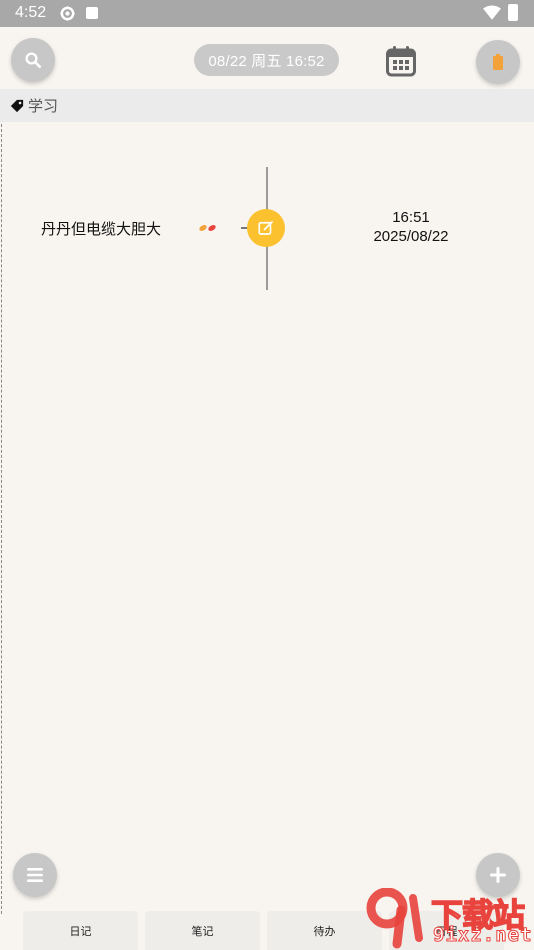 The height and width of the screenshot is (950, 534). I want to click on calendar-icon, so click(401, 61).